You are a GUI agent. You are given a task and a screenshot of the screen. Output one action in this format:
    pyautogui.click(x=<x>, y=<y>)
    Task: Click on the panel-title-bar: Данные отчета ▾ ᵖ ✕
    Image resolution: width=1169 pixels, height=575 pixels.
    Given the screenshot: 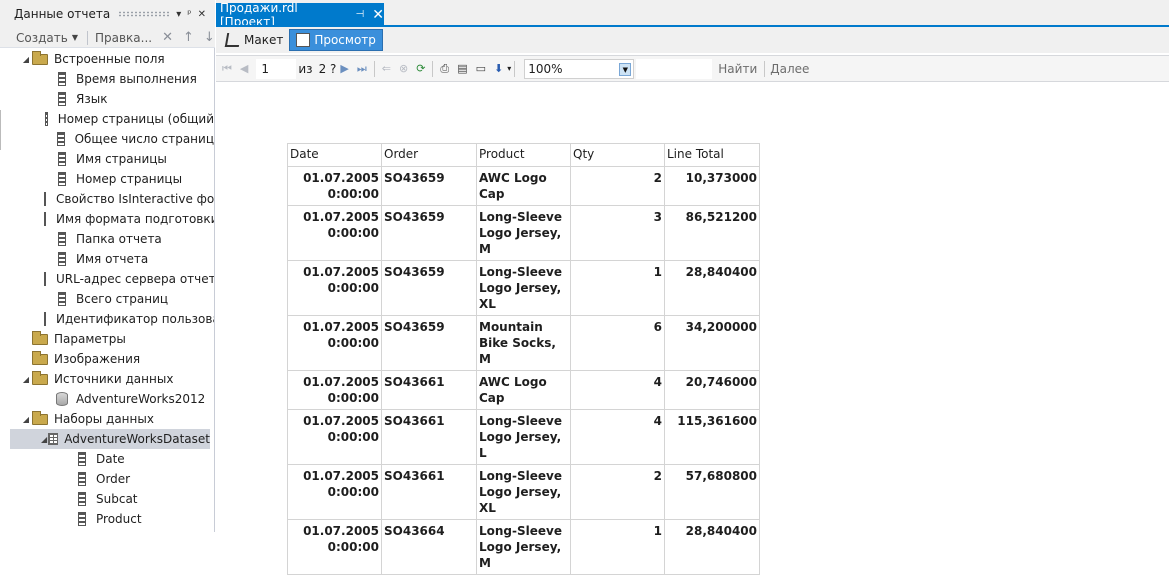 What is the action you would take?
    pyautogui.click(x=107, y=14)
    